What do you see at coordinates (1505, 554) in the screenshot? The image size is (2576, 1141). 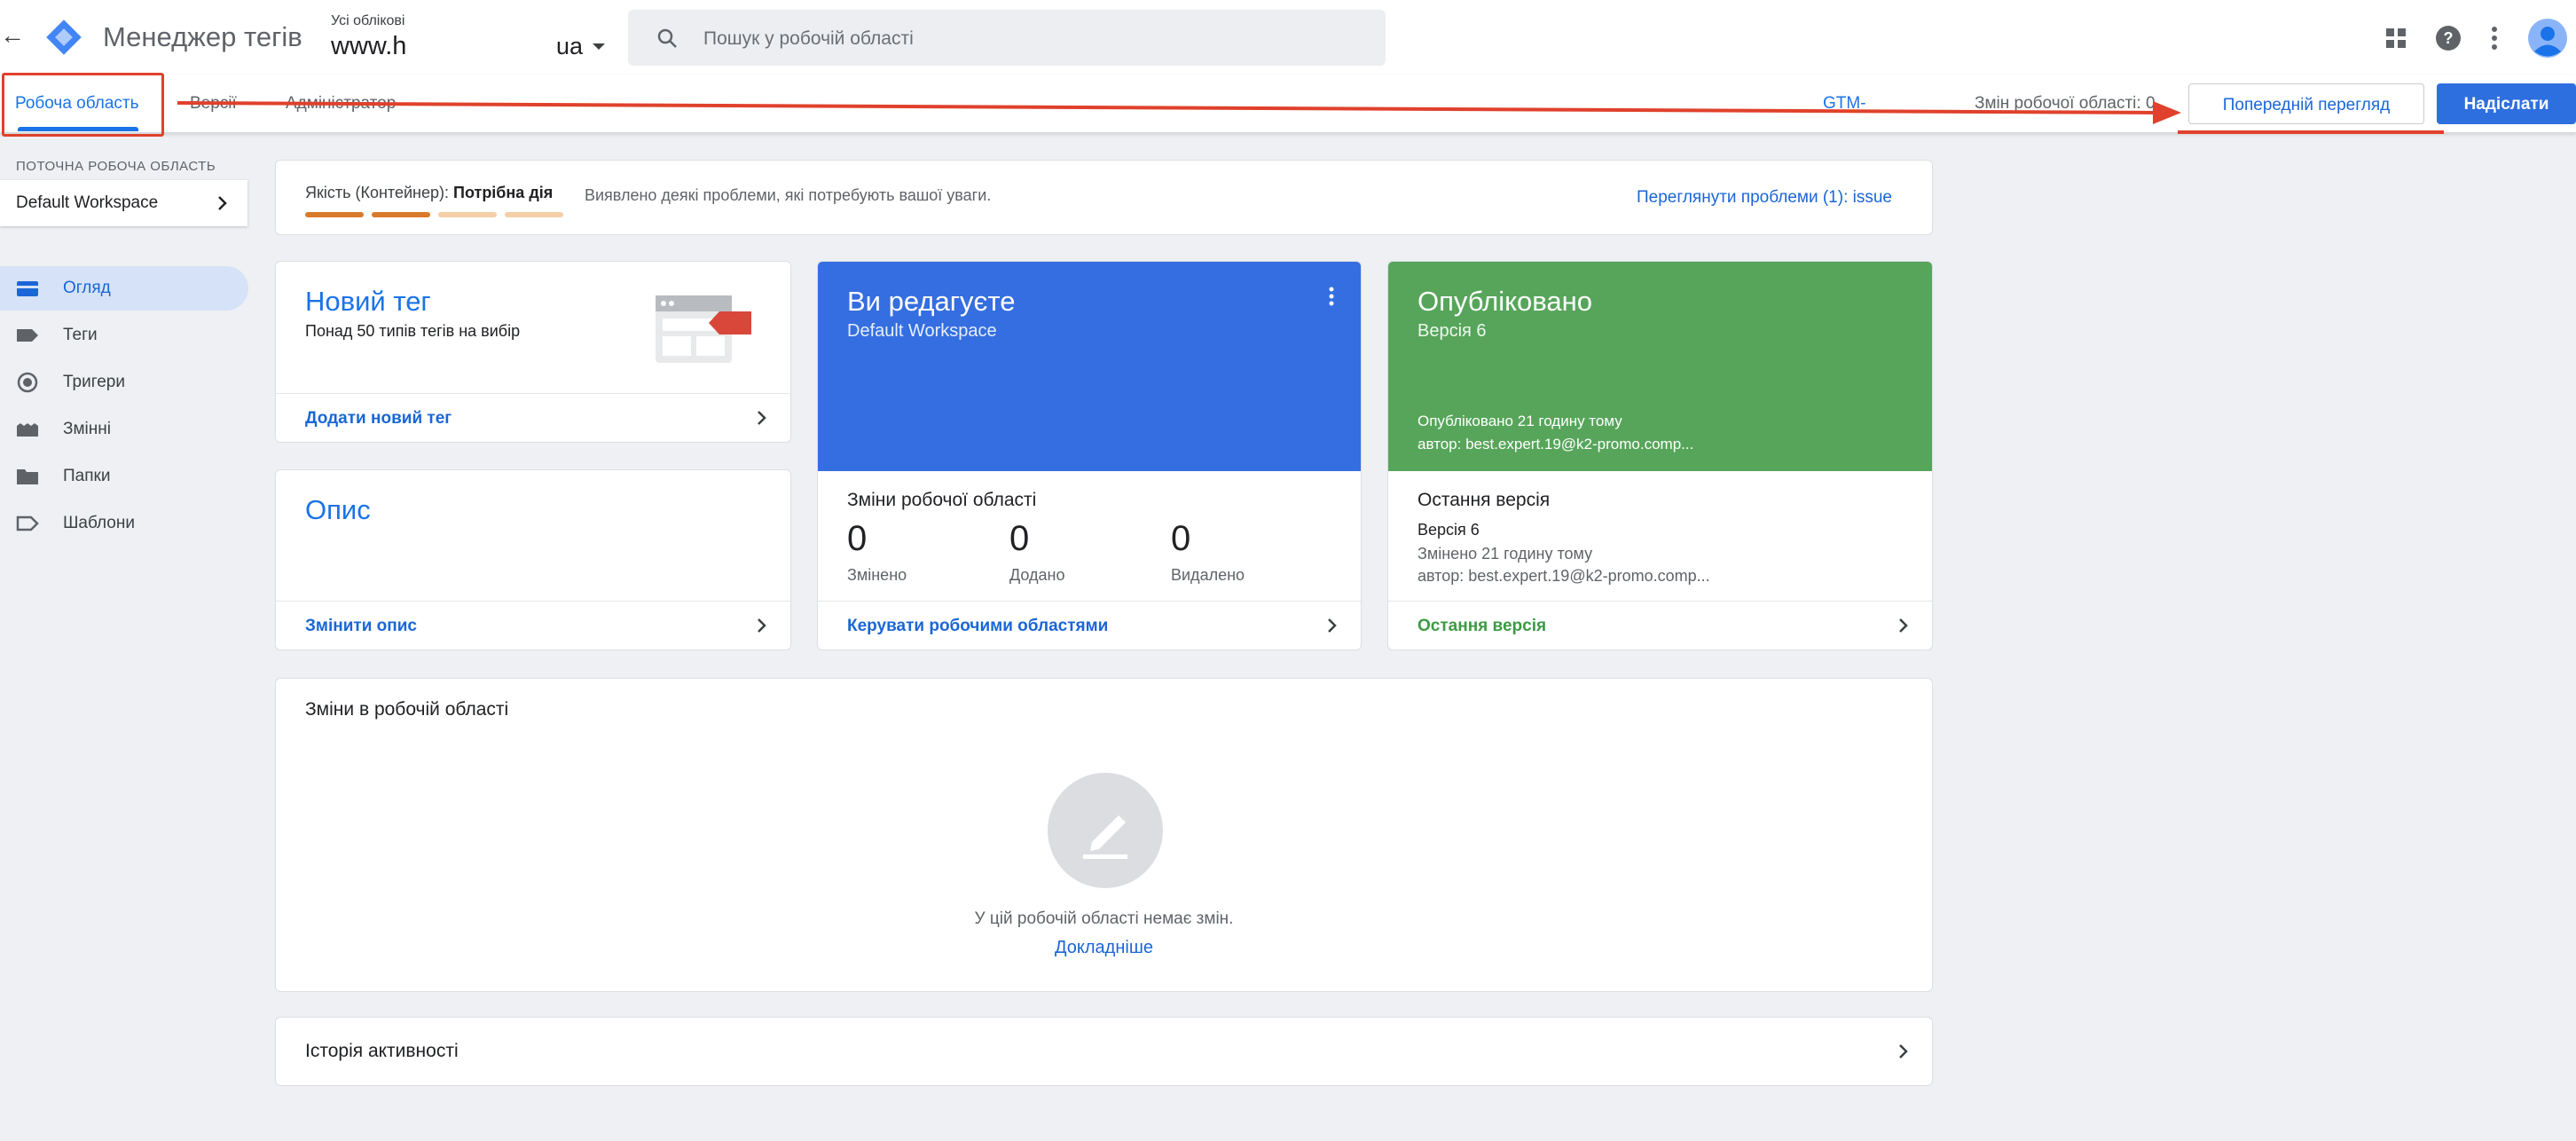 I see `latest-changed-when: Змінено 21 годину тому` at bounding box center [1505, 554].